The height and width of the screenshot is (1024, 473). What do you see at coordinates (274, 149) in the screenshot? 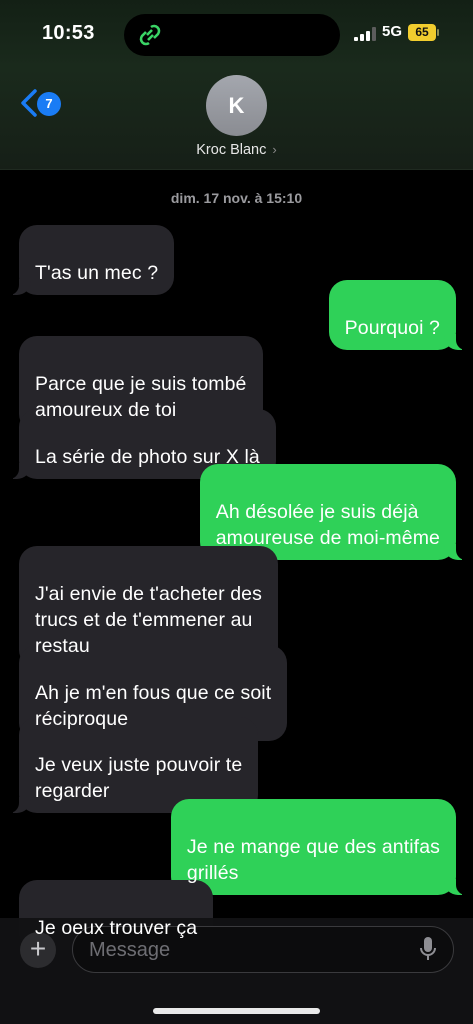
I see `chevron-right-icon: ›` at bounding box center [274, 149].